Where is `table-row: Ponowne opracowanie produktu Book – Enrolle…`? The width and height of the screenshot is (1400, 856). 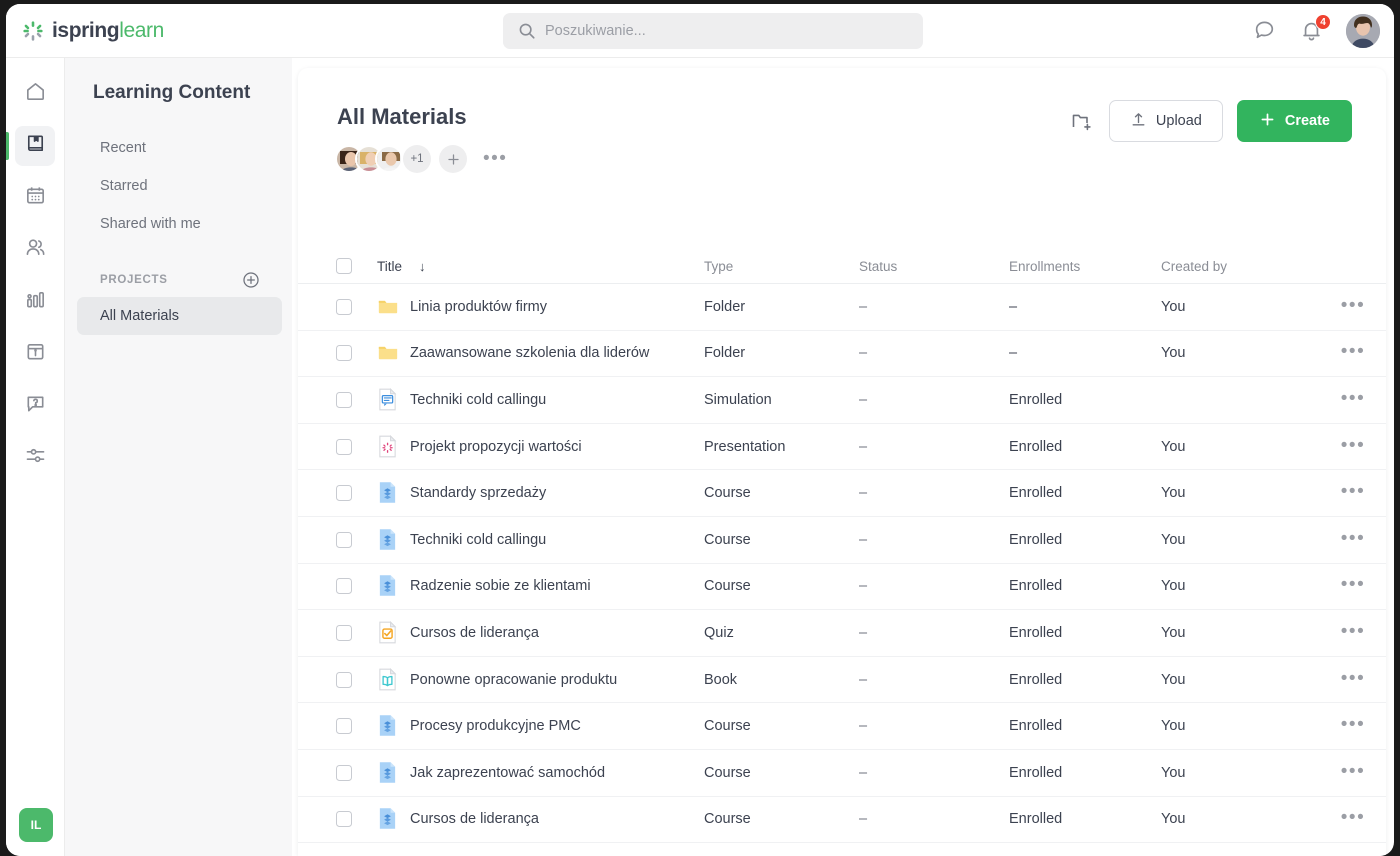
table-row: Ponowne opracowanie produktu Book – Enrolle… is located at coordinates (842, 680).